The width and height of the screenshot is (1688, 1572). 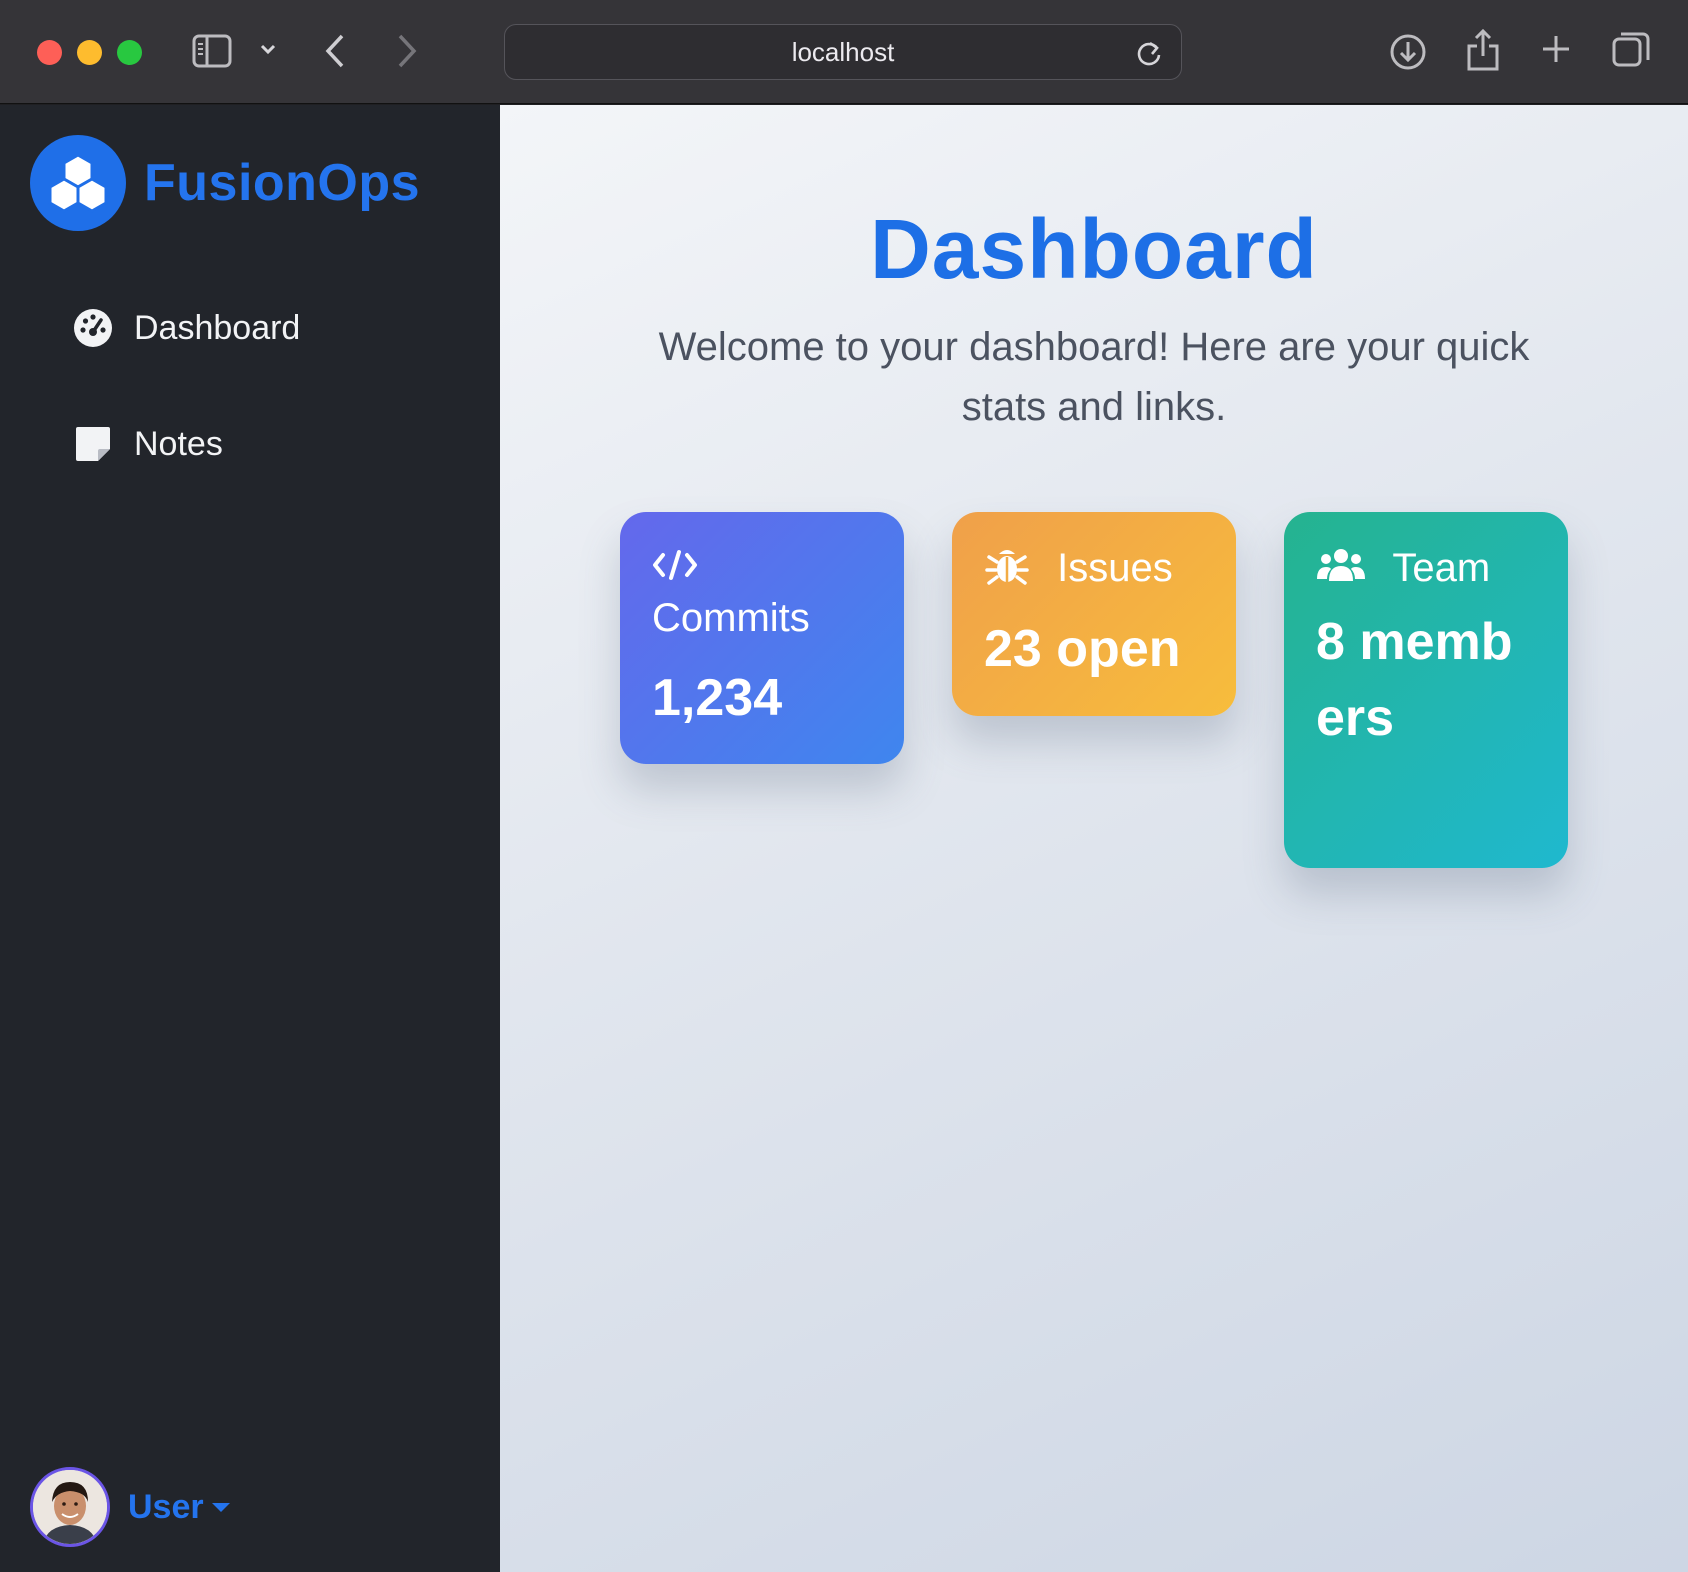 I want to click on bug-icon, so click(x=1007, y=570).